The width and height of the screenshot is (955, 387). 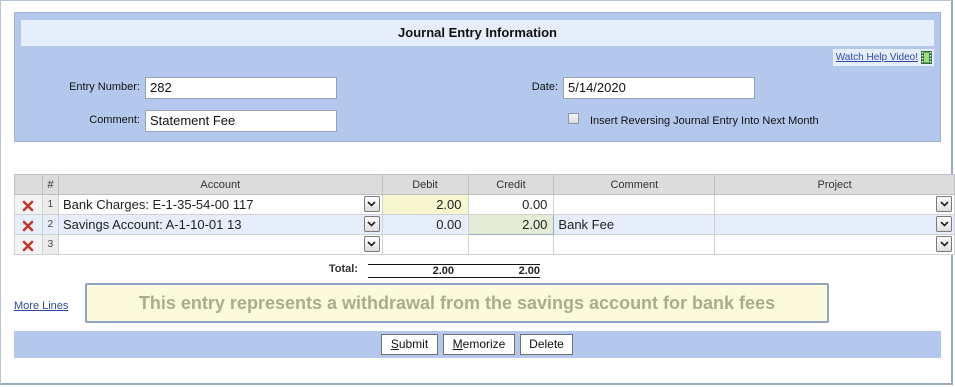 I want to click on account-select: Savings Account: A-1-10-01 13, so click(x=220, y=224).